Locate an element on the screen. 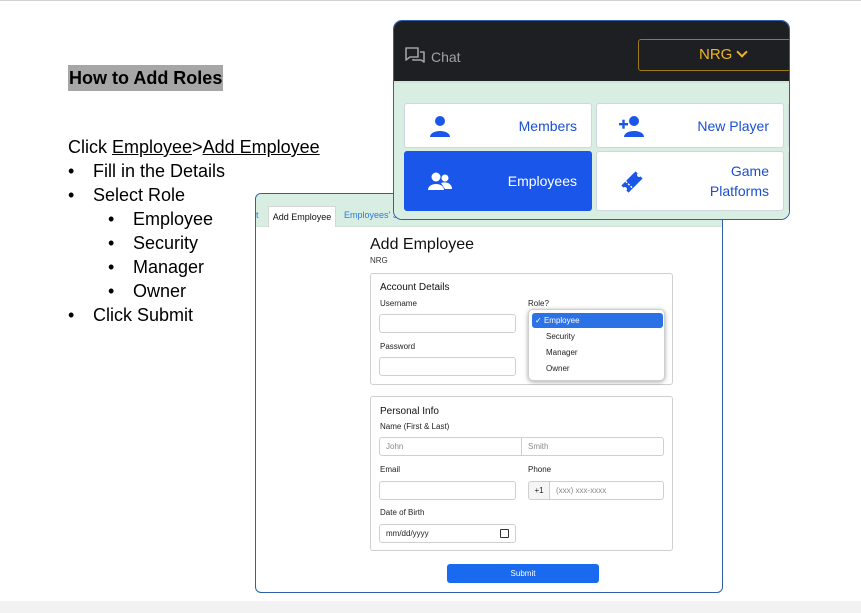  employee-link: Employee is located at coordinates (152, 147).